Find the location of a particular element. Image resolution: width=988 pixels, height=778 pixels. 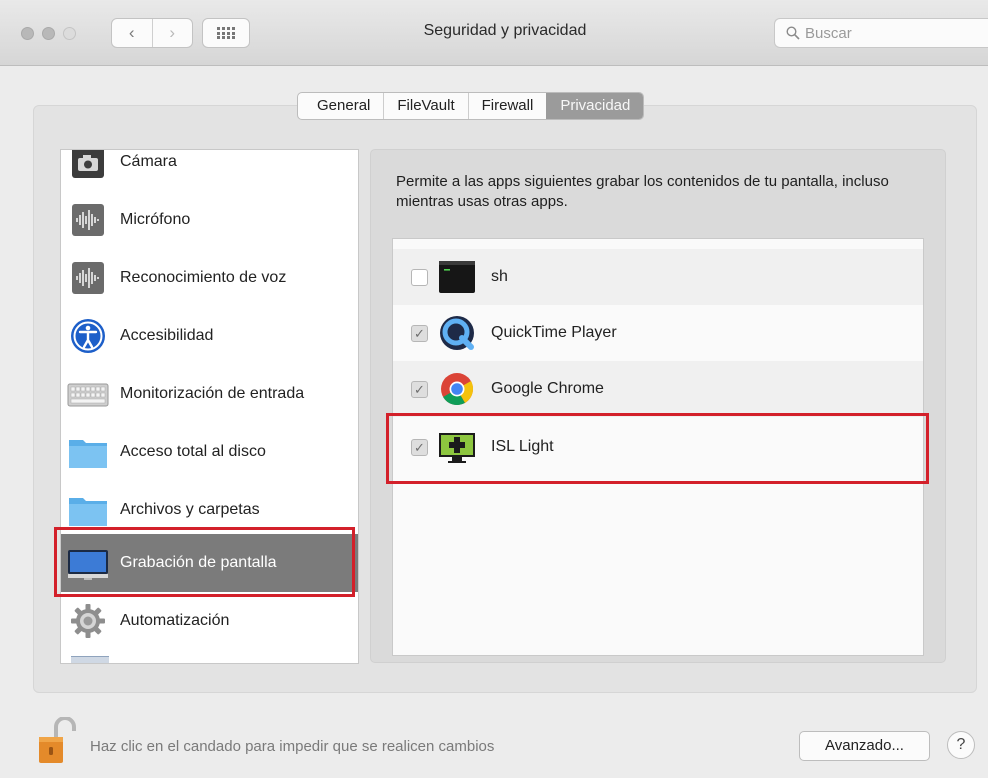

category-monitorizacion-entrada: Monitorización de entrada is located at coordinates (209, 394).